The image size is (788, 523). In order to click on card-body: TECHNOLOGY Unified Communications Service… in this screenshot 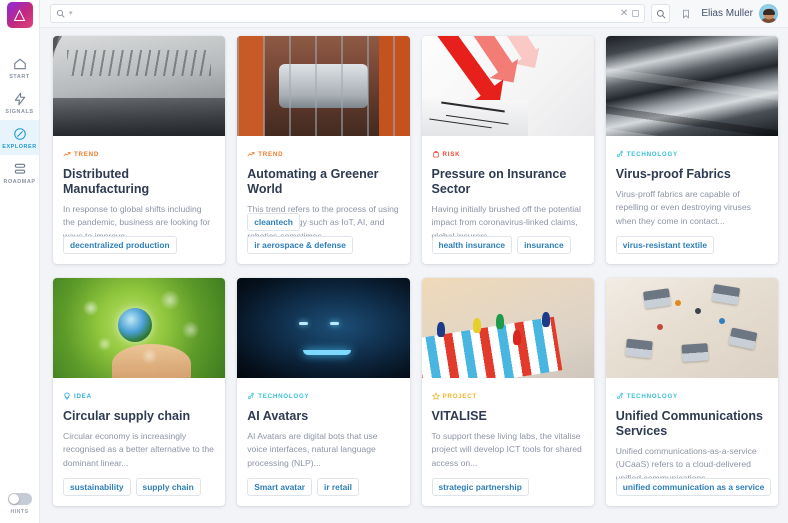, I will do `click(692, 430)`.